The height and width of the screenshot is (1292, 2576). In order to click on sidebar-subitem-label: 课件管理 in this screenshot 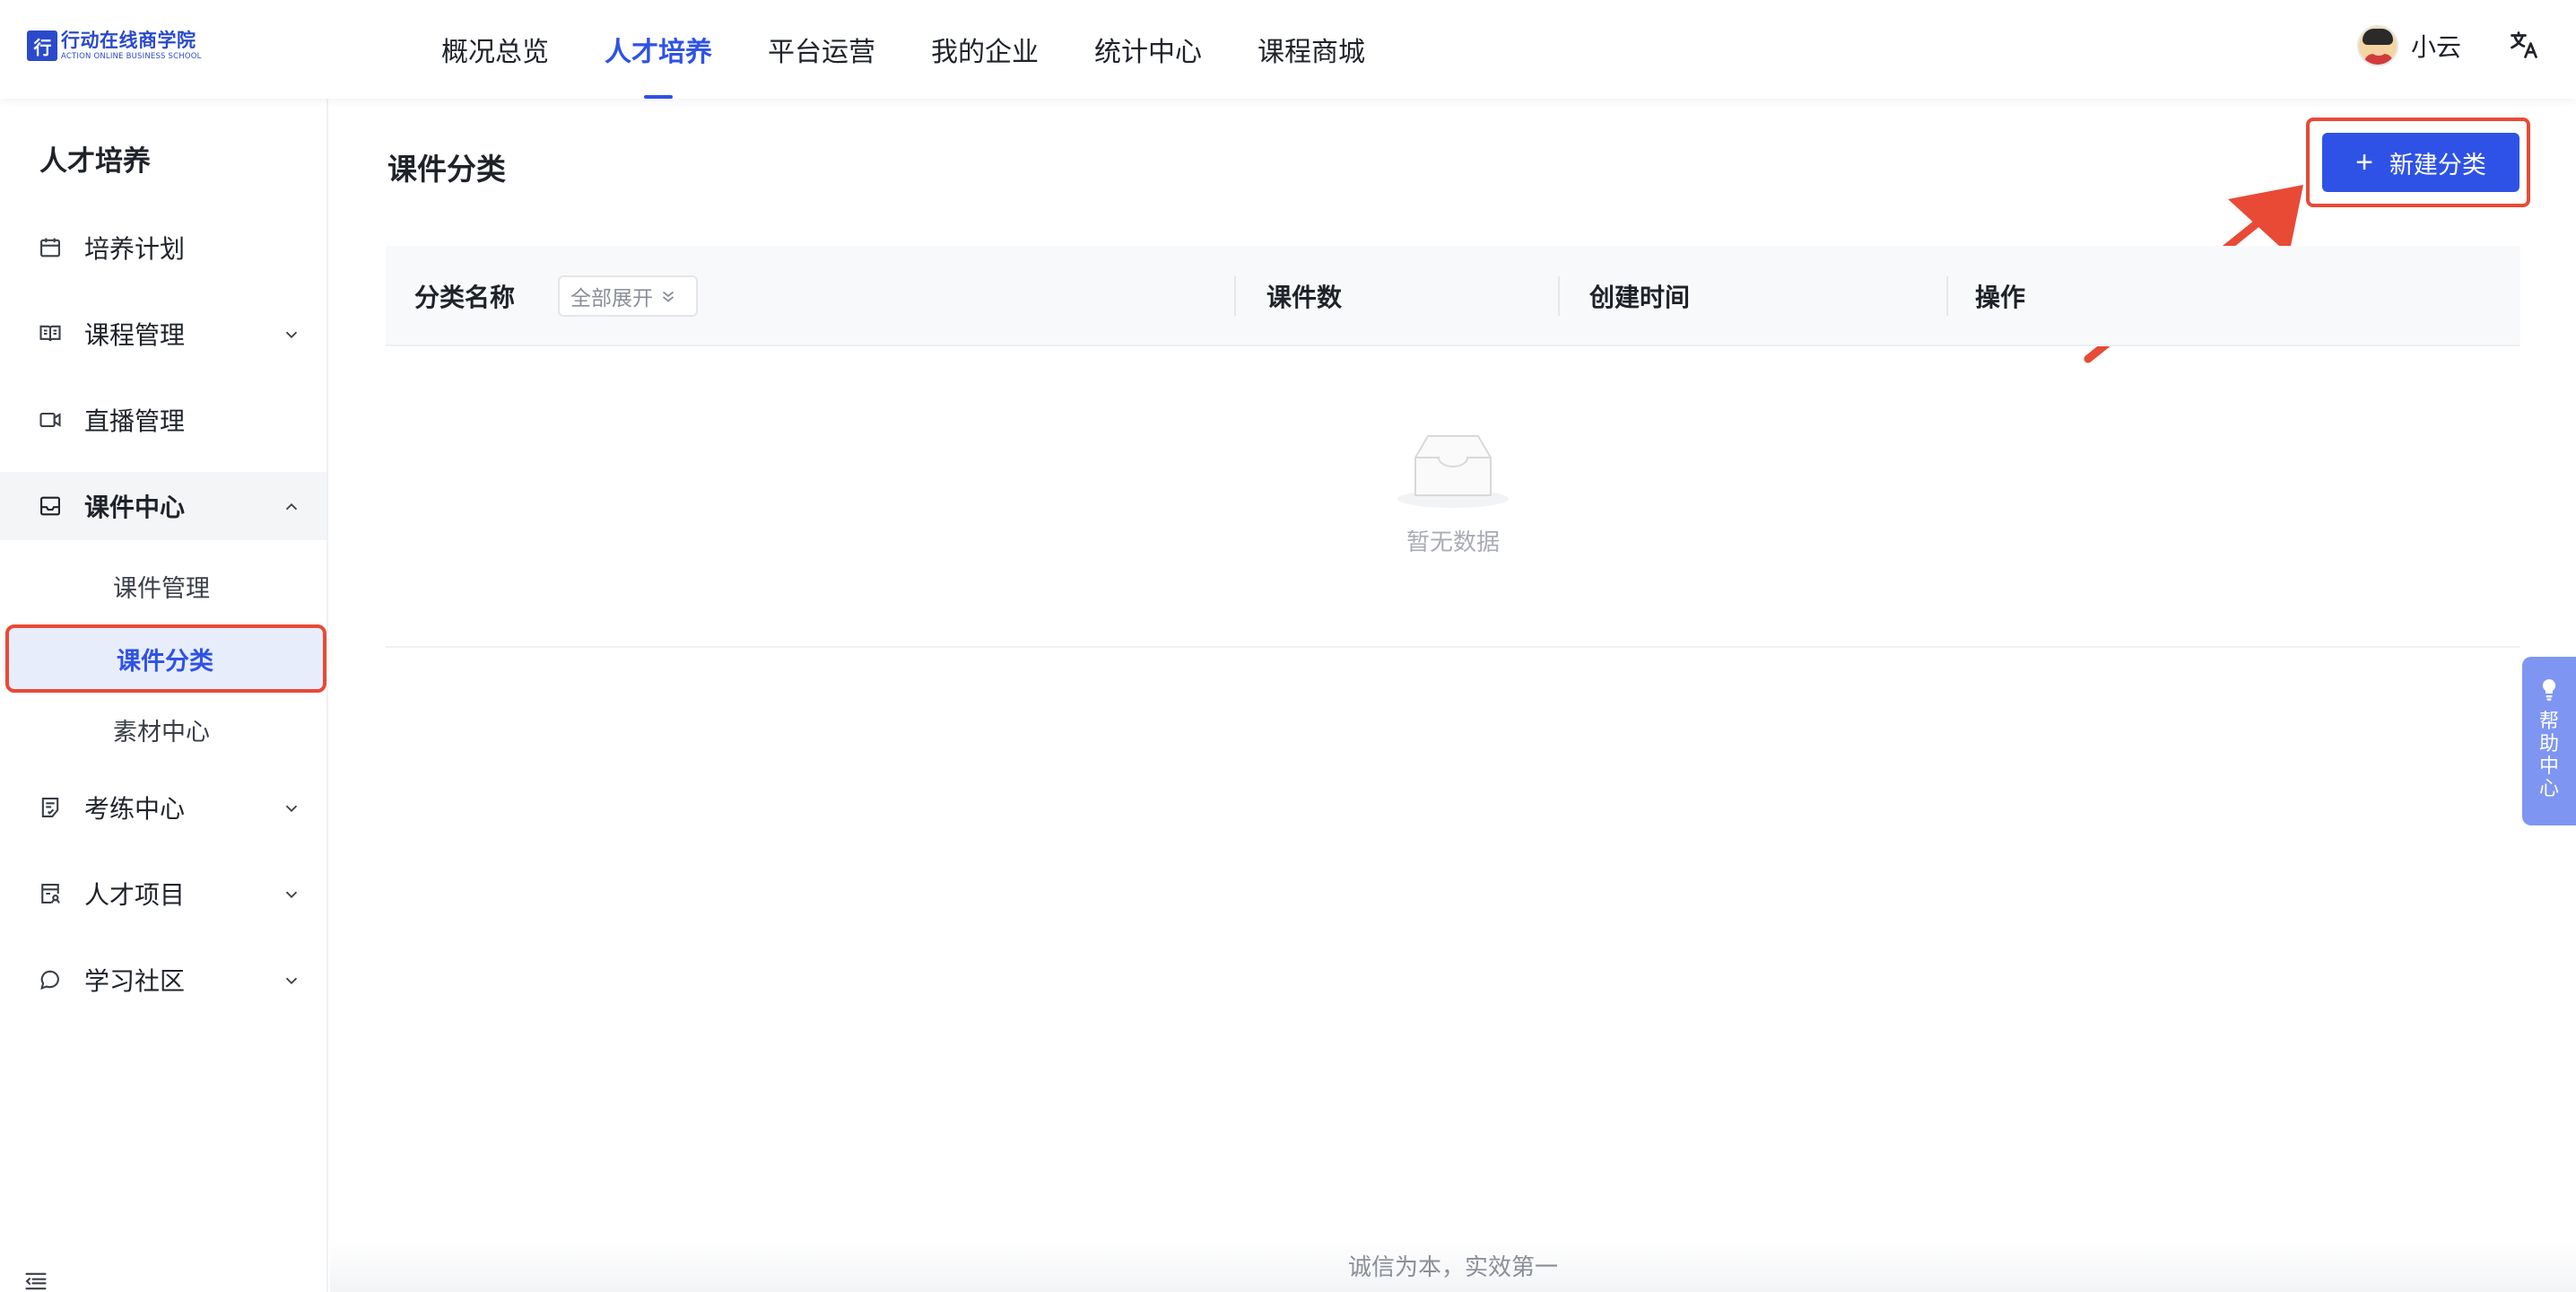, I will do `click(161, 588)`.